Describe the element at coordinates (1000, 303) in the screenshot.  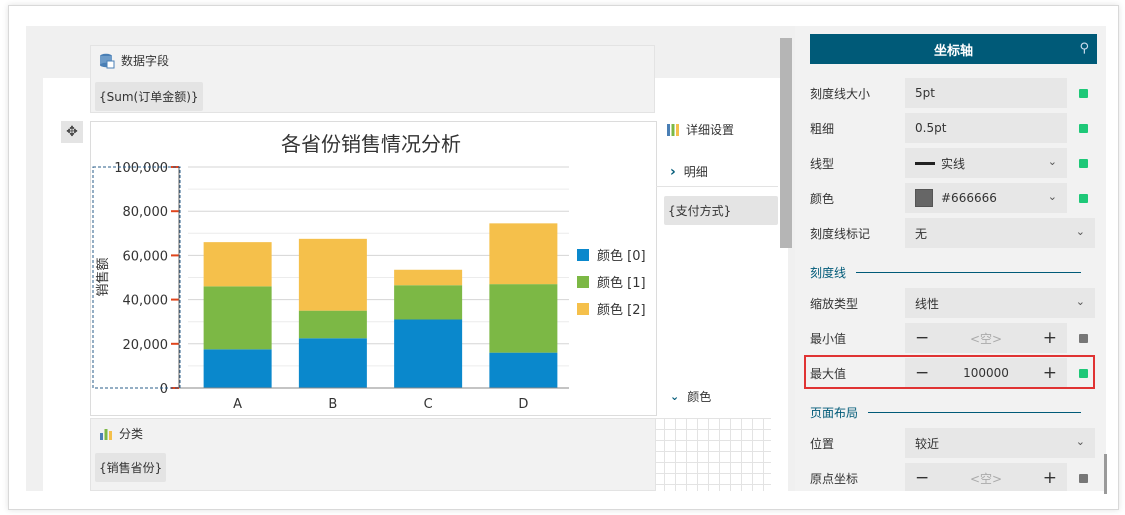
I see `scale-type-select: 线性 ⌄` at that location.